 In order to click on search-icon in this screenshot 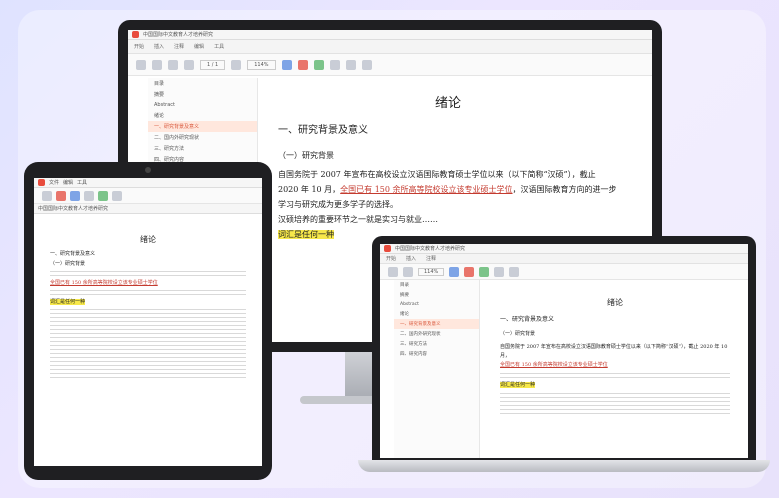, I will do `click(117, 195)`.